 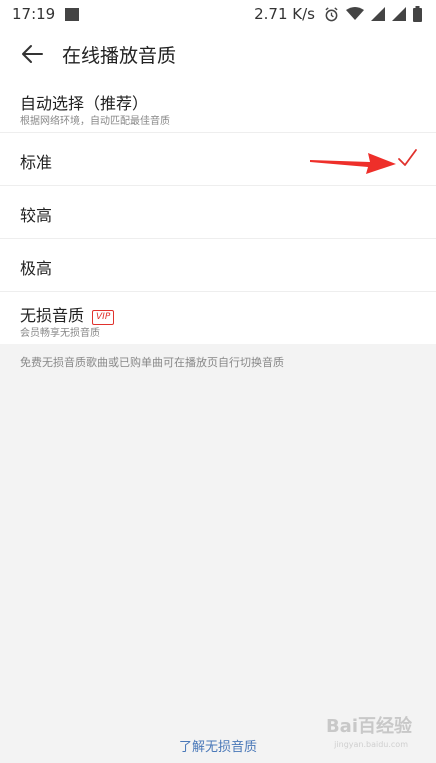 I want to click on option-label: 较高, so click(x=36, y=215).